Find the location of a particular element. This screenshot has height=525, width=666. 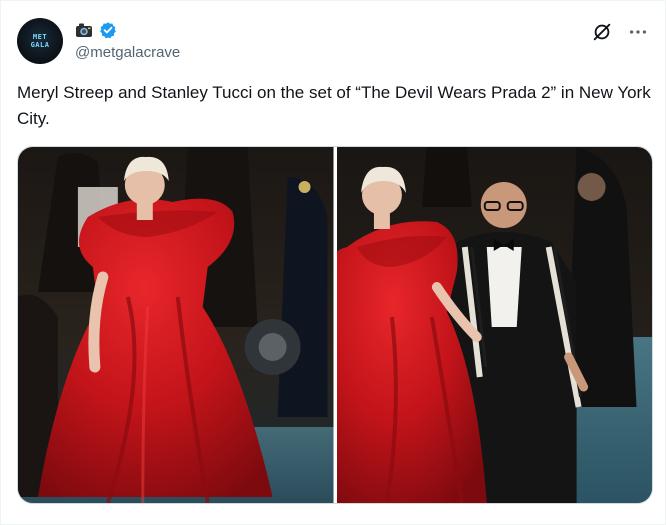

grok-icon is located at coordinates (602, 32).